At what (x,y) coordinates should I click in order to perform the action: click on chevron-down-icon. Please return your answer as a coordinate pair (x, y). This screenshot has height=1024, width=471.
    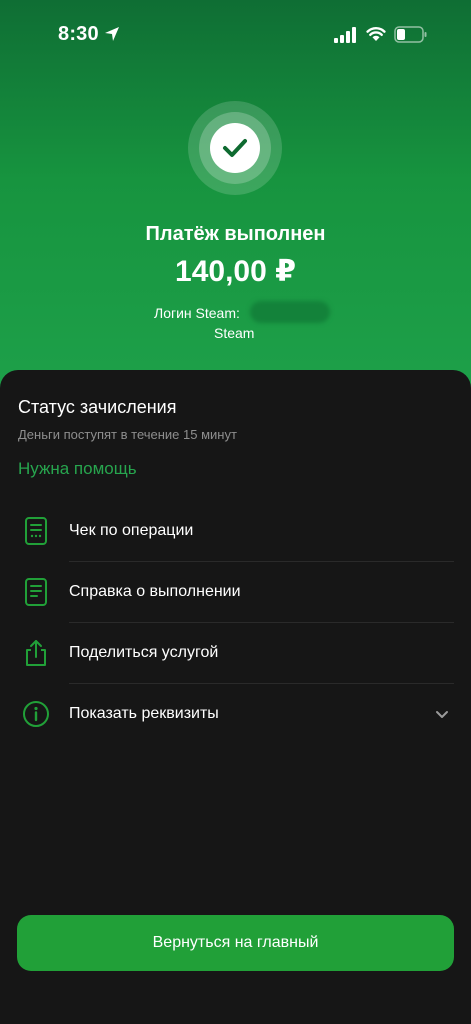
    Looking at the image, I should click on (442, 714).